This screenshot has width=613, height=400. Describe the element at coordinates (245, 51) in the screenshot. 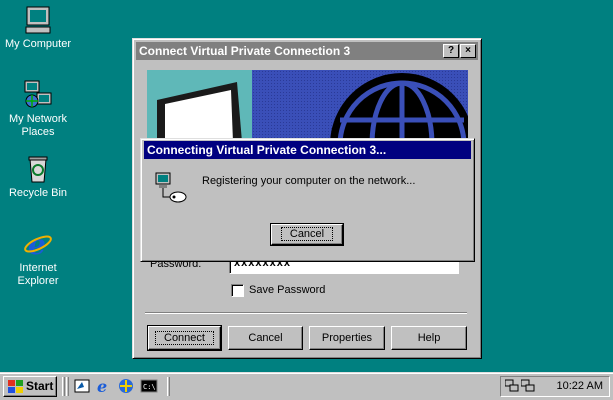

I see `connect-dialog-title: Connect Virtual Private Connection 3` at that location.